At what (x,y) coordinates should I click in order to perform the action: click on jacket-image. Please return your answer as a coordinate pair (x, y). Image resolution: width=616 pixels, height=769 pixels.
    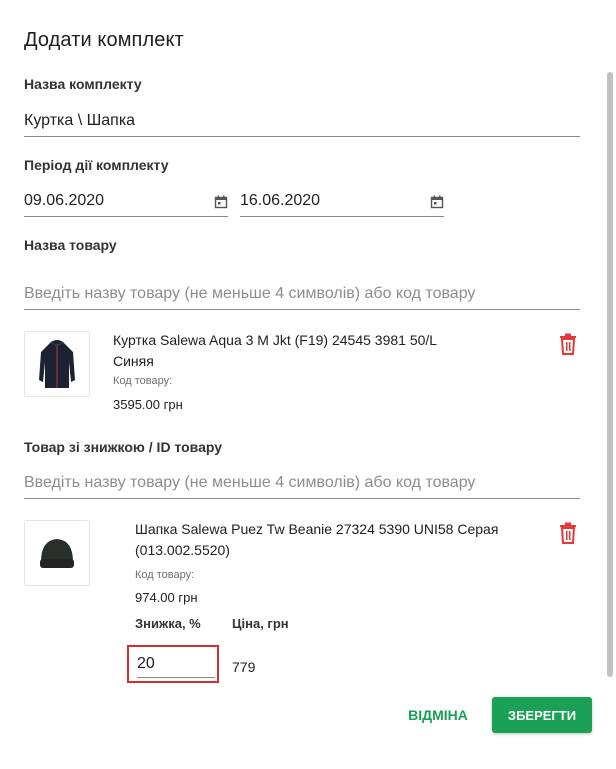
    Looking at the image, I should click on (57, 364).